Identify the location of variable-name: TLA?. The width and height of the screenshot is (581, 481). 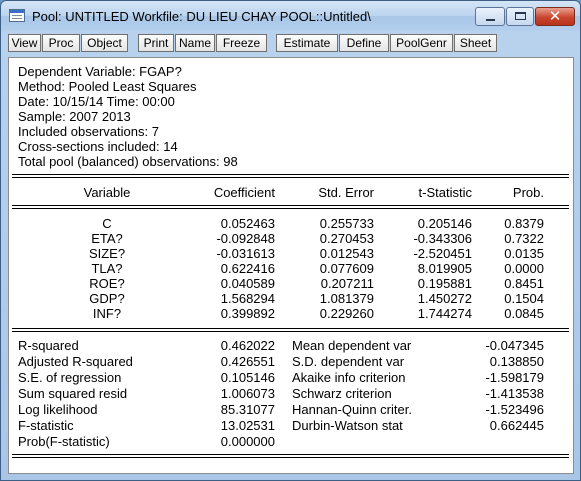
(107, 268).